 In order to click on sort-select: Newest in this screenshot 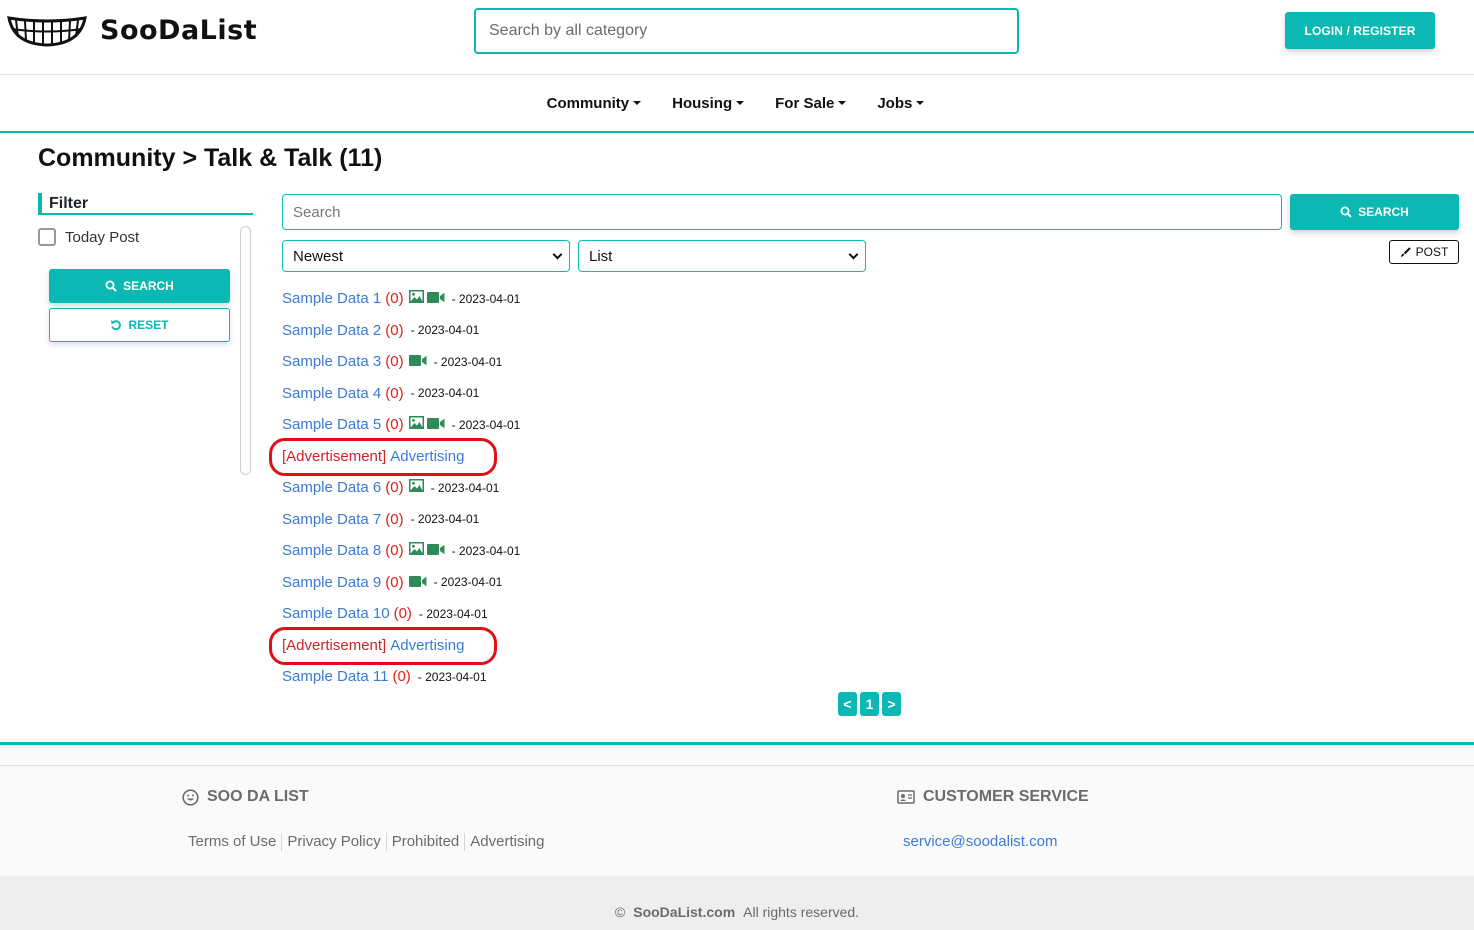, I will do `click(426, 256)`.